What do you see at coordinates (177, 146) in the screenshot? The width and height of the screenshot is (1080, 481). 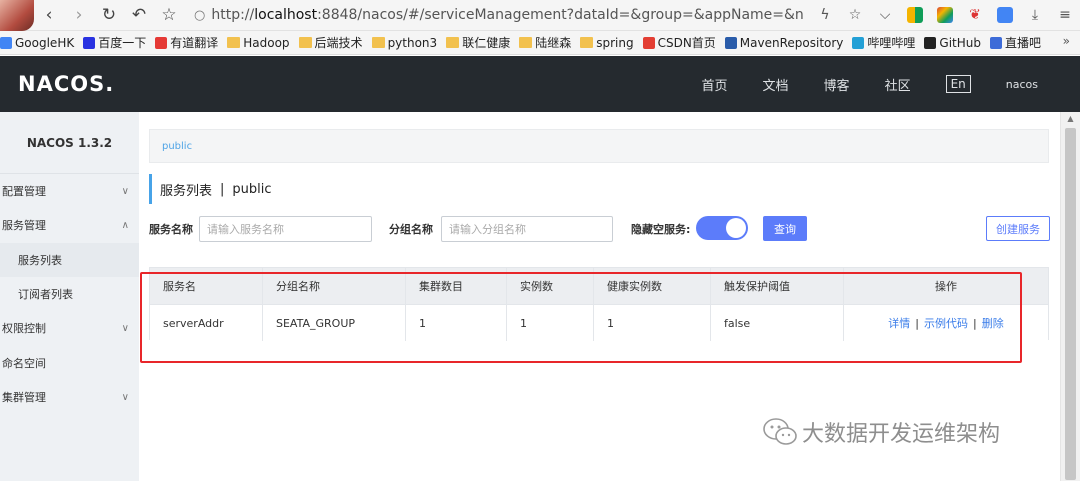 I see `namespace-tab-public: public` at bounding box center [177, 146].